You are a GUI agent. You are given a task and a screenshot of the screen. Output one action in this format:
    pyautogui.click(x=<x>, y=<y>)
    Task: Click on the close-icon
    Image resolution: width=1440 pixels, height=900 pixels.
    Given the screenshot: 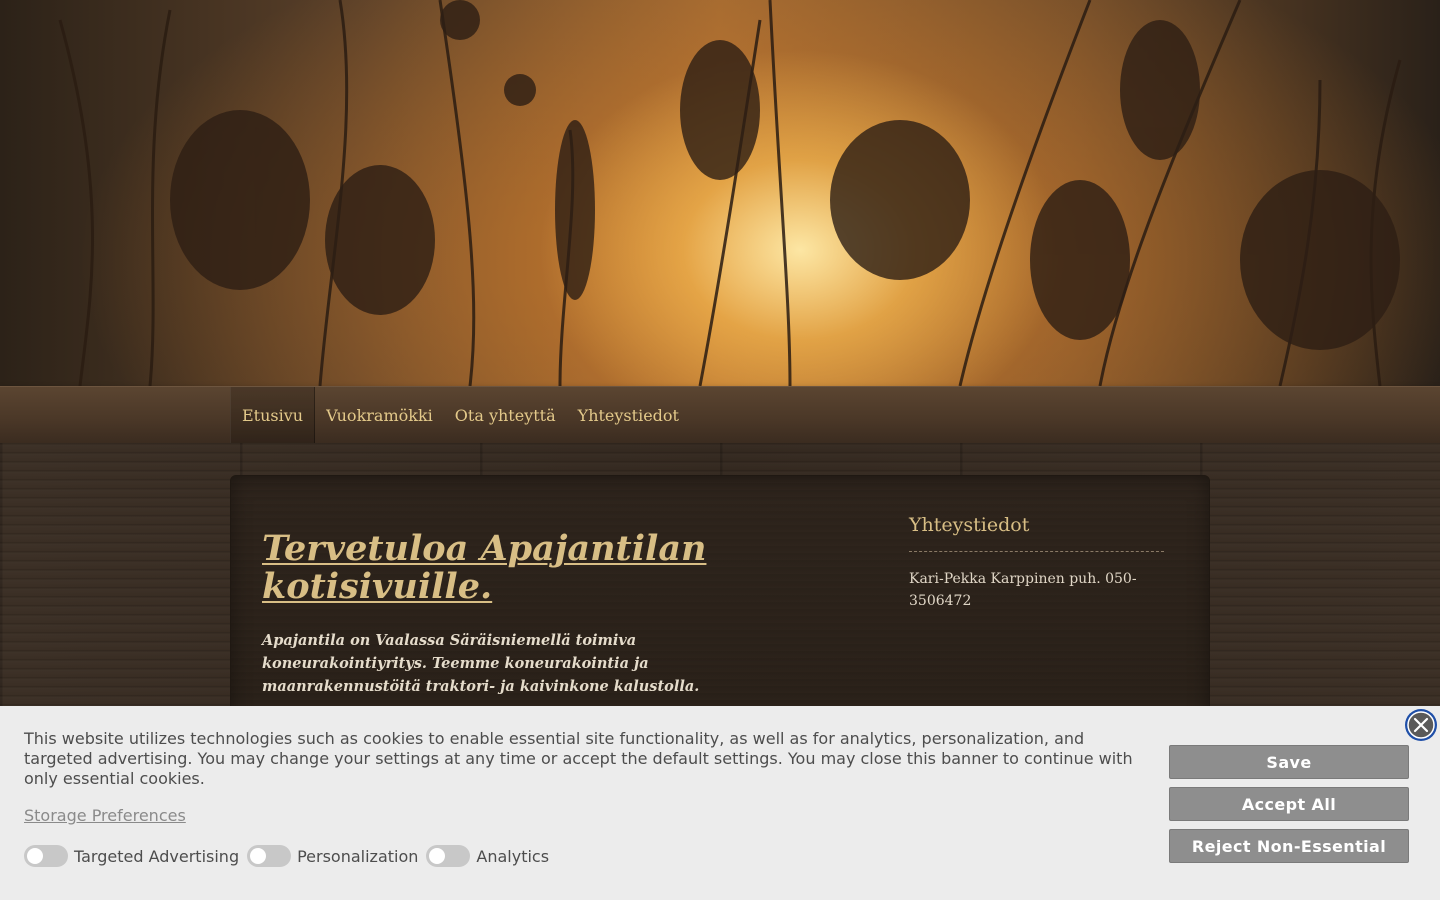 What is the action you would take?
    pyautogui.click(x=1421, y=725)
    